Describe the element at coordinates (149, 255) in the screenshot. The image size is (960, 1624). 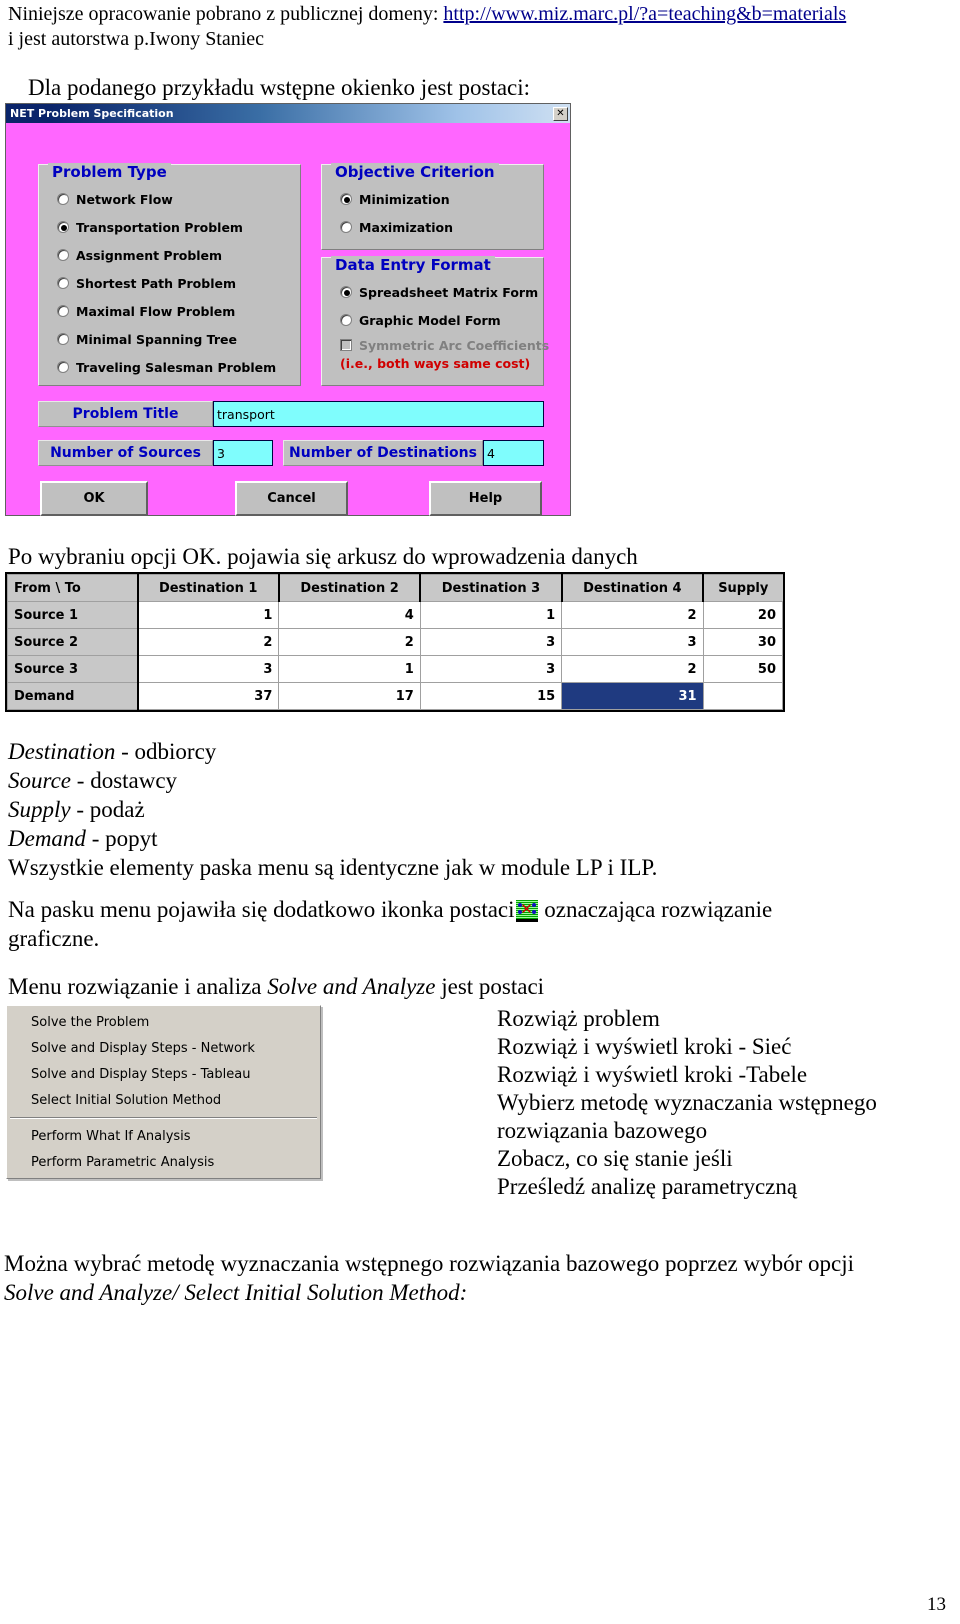
I see `radio-label: Assignment Problem` at that location.